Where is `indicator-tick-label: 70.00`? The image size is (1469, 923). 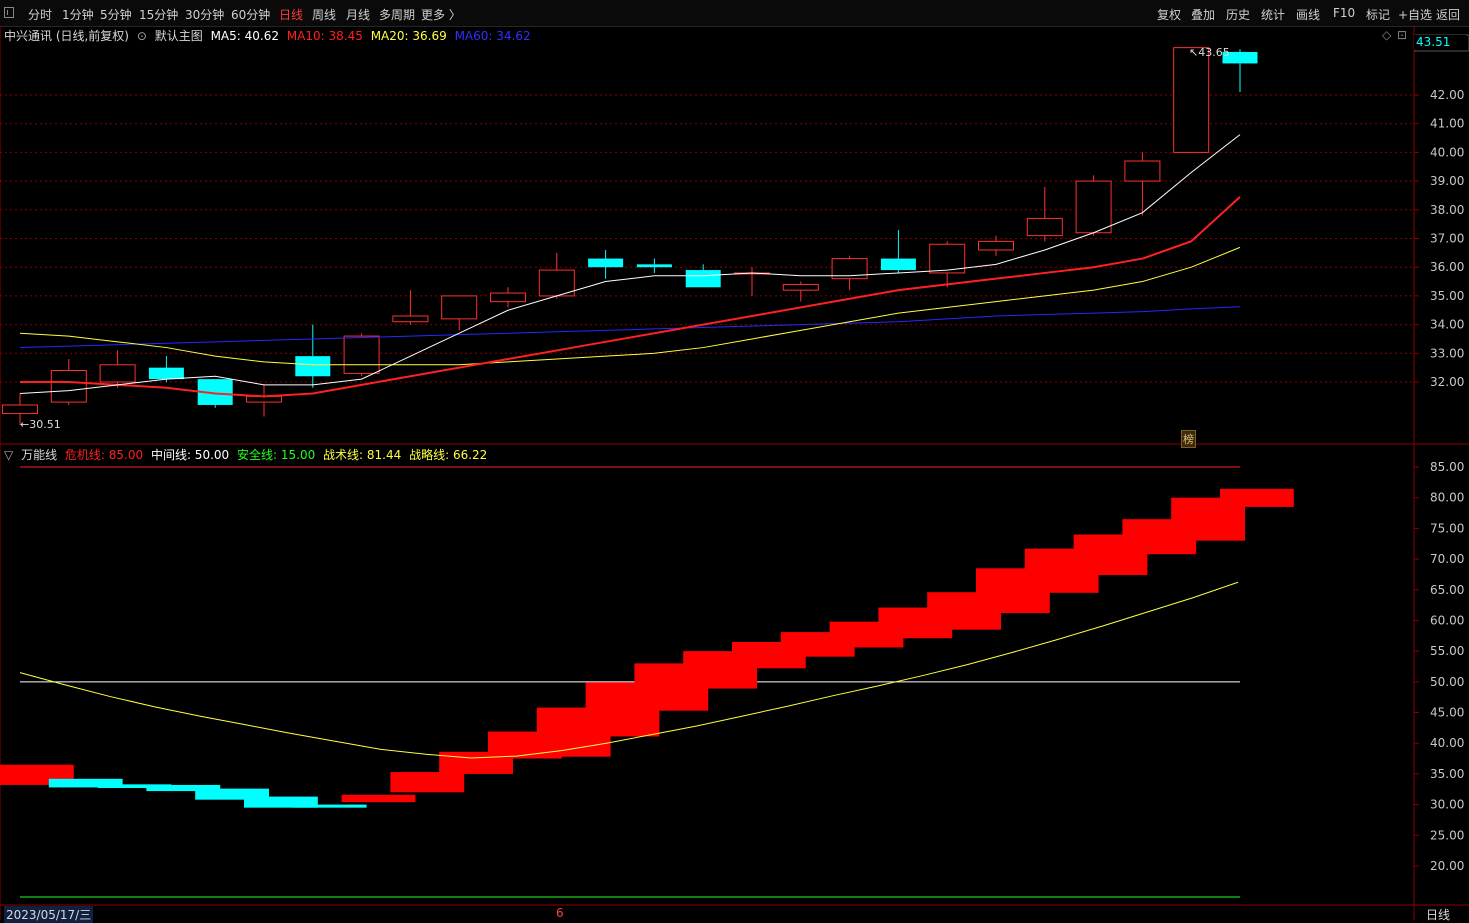 indicator-tick-label: 70.00 is located at coordinates (1447, 559).